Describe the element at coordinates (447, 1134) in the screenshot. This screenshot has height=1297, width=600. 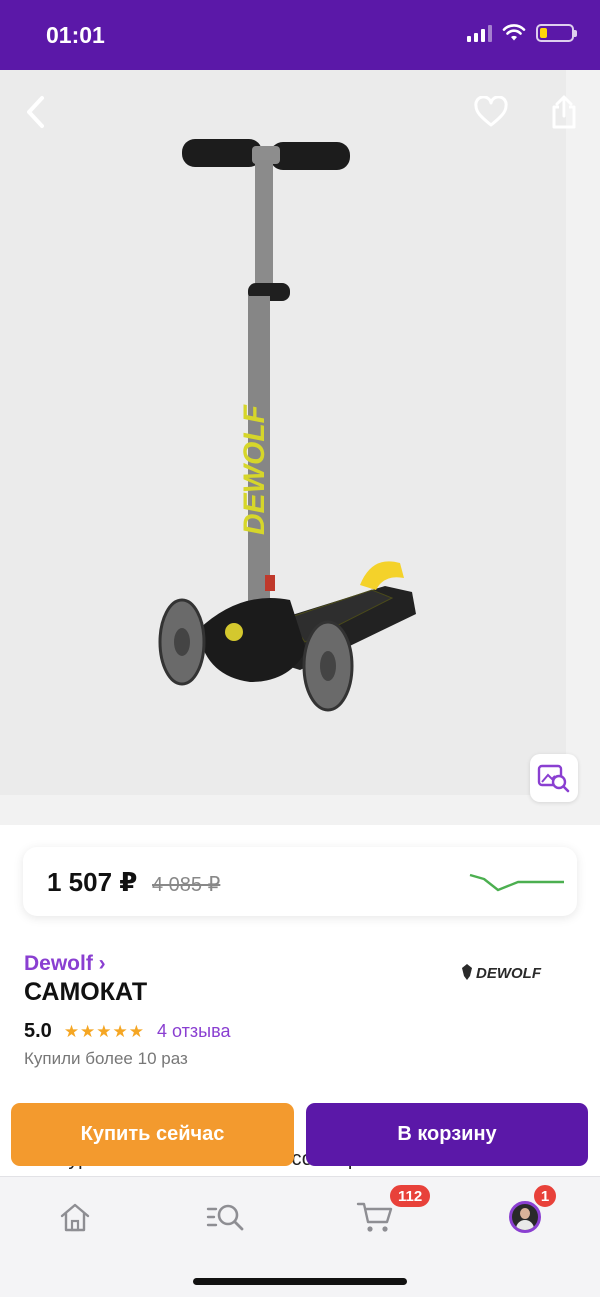
I see `add-to-cart-button: В корзину` at that location.